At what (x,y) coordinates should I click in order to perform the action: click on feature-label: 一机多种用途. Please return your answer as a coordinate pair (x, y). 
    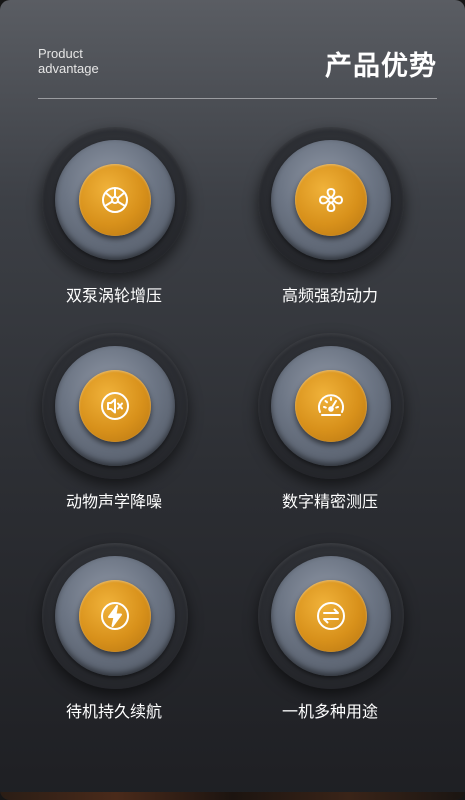
    Looking at the image, I should click on (329, 711).